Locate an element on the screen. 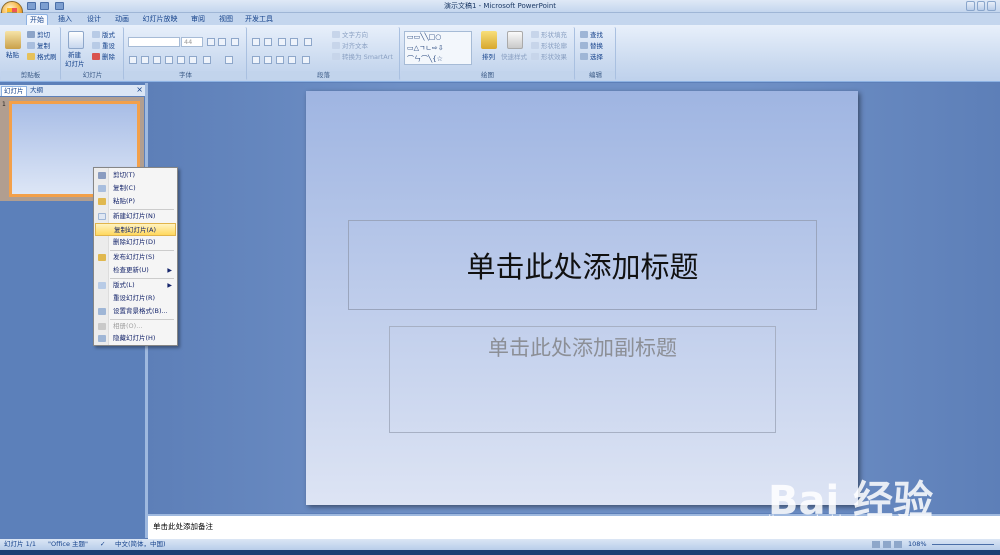 Image resolution: width=1000 pixels, height=555 pixels. italic-icon is located at coordinates (145, 60).